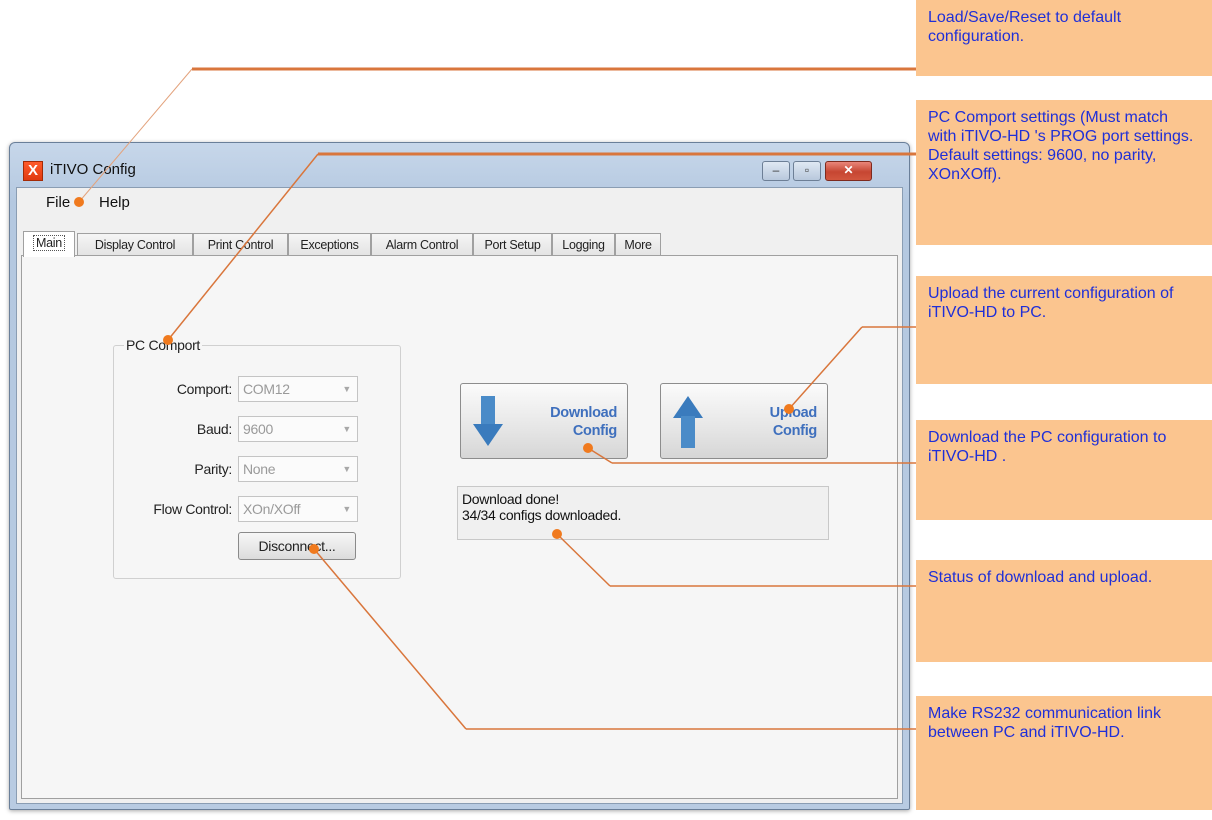  I want to click on tab-main-label: Main, so click(49, 243).